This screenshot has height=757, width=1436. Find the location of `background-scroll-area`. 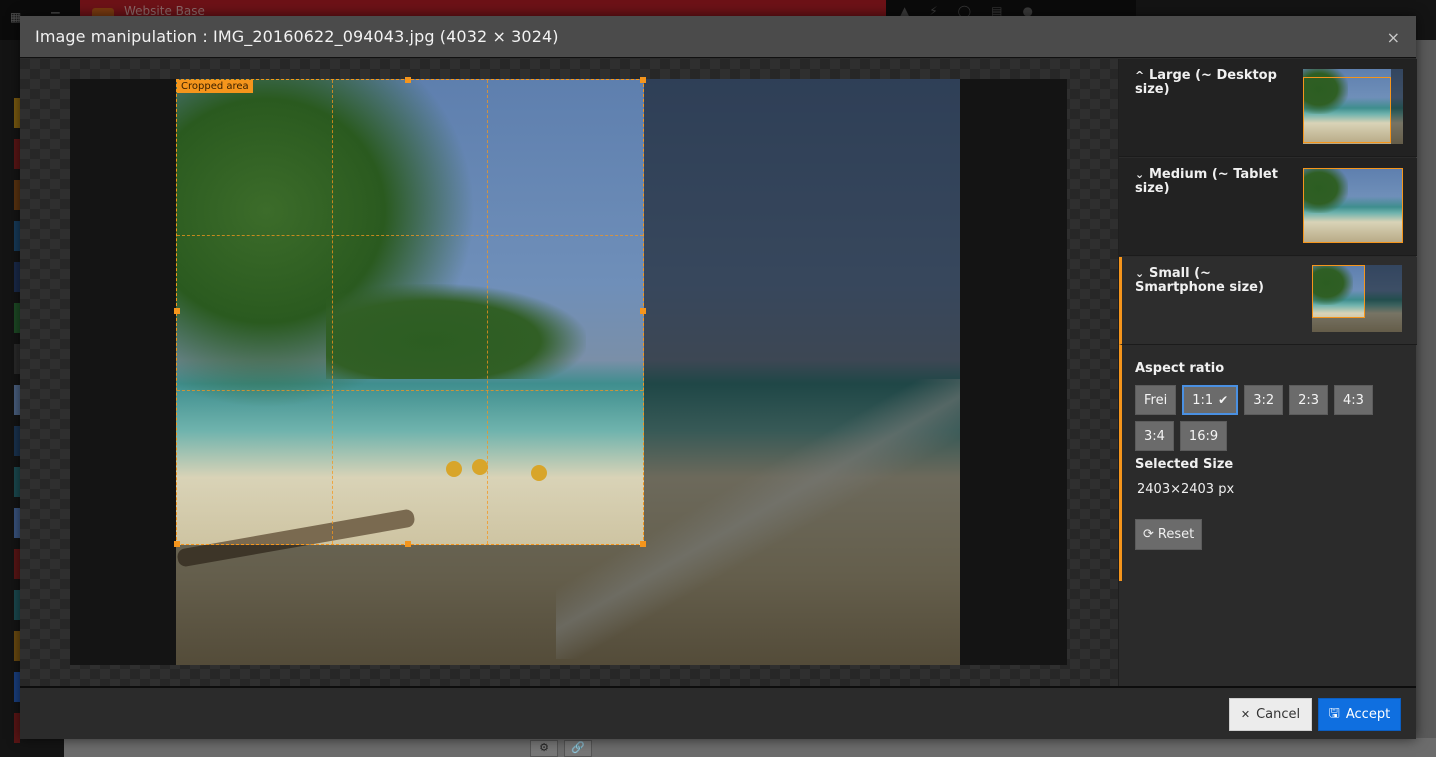

background-scroll-area is located at coordinates (1426, 398).